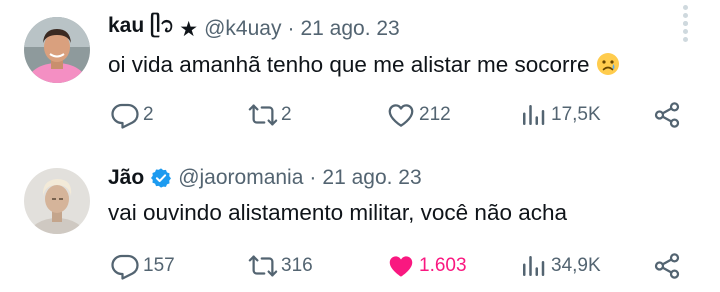 The width and height of the screenshot is (720, 292). I want to click on handle: @k4uay, so click(242, 29).